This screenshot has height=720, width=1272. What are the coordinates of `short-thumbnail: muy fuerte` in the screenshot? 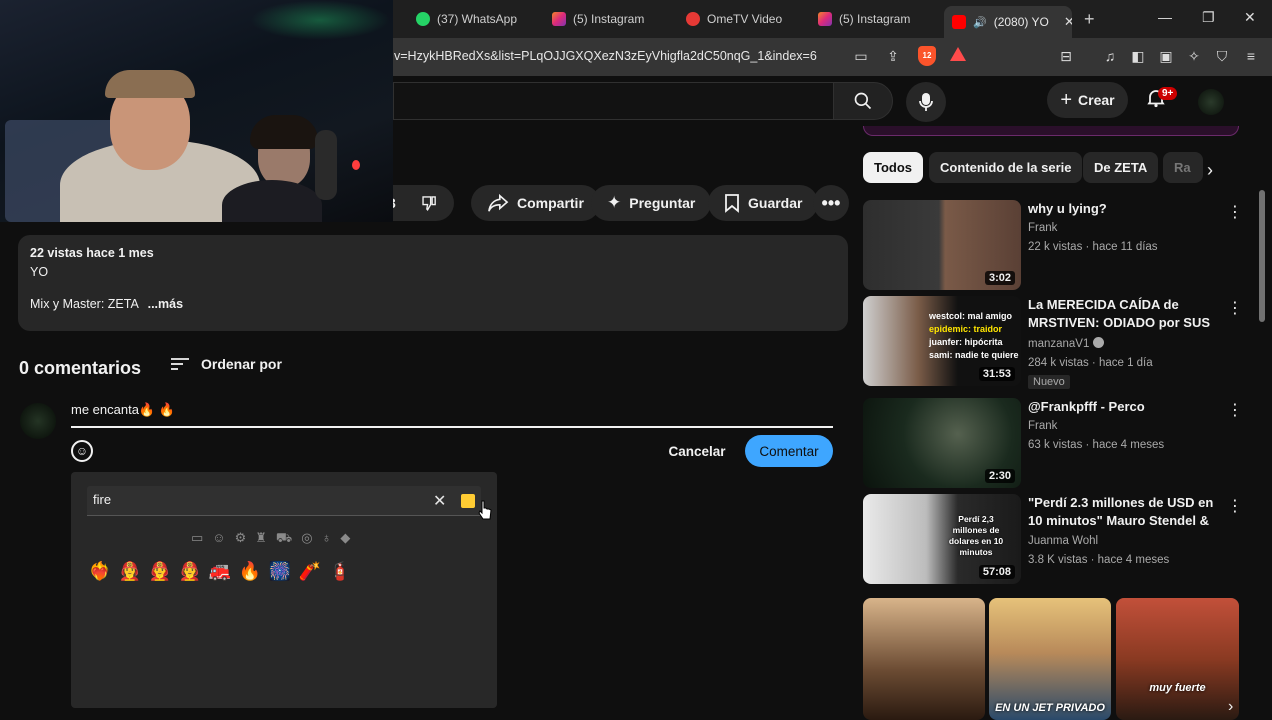 It's located at (1177, 659).